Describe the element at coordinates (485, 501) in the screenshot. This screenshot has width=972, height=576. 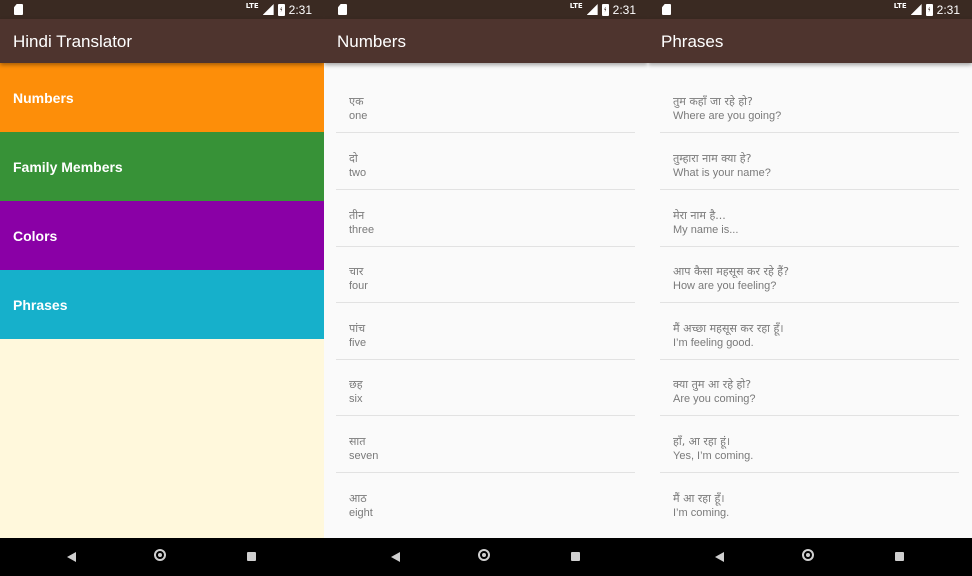
I see `list-item: आठ eight` at that location.